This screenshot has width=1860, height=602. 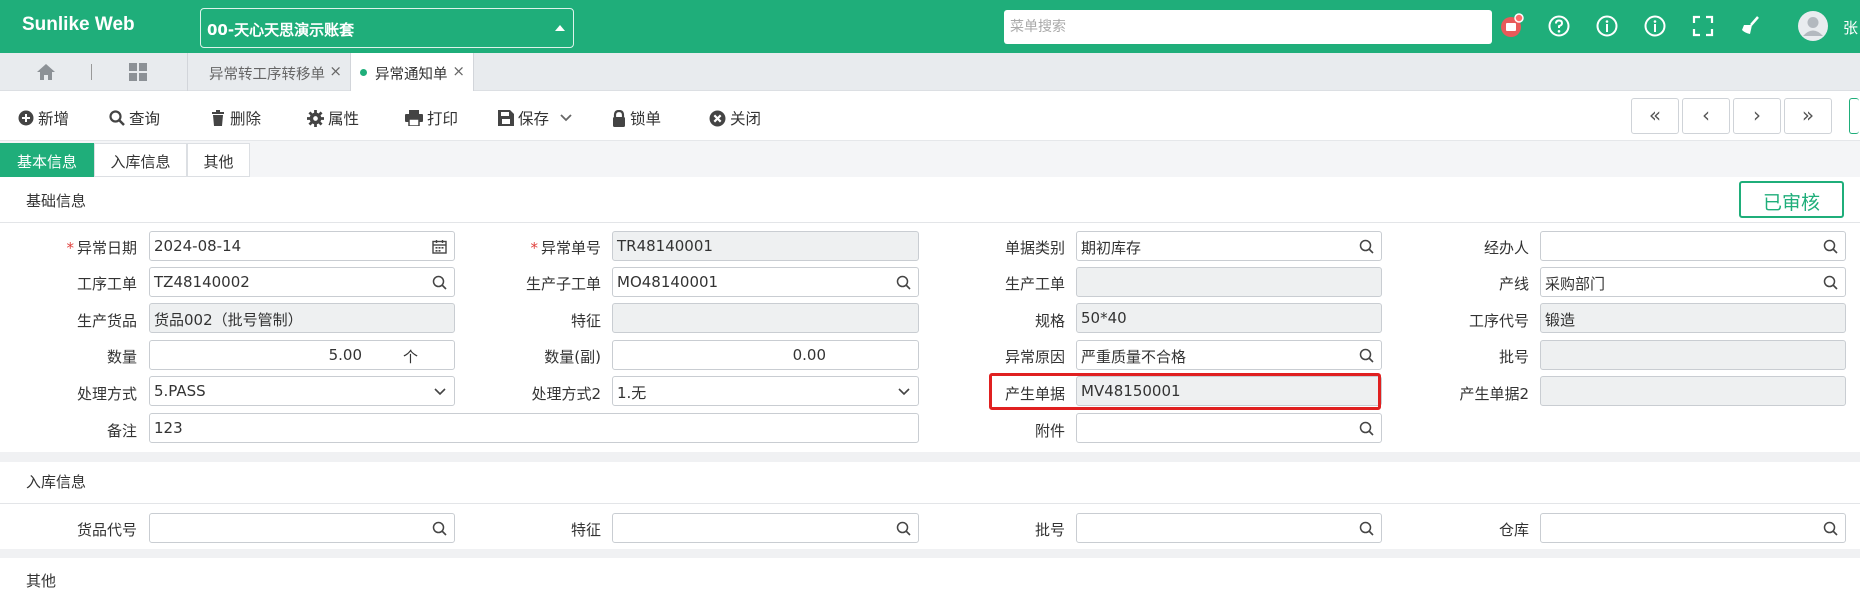 What do you see at coordinates (765, 355) in the screenshot?
I see `quantity-sub-field: 0.00` at bounding box center [765, 355].